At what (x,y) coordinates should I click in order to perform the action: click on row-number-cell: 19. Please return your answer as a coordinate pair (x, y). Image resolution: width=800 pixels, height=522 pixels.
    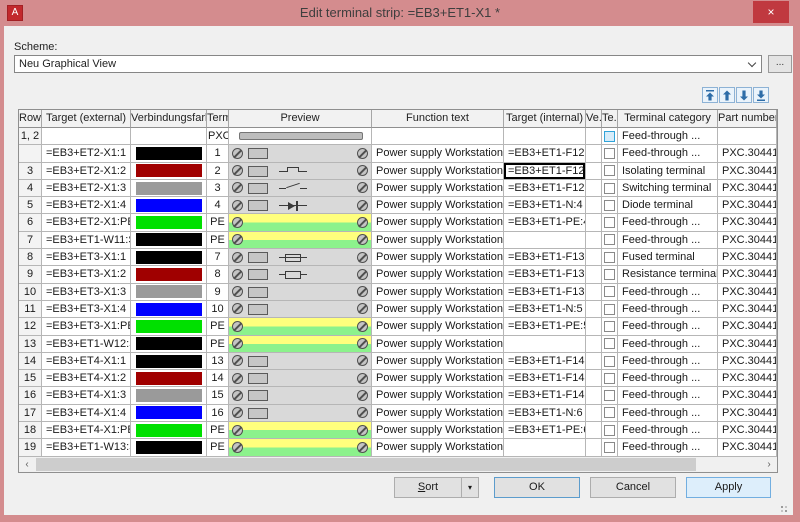
    Looking at the image, I should click on (30, 448).